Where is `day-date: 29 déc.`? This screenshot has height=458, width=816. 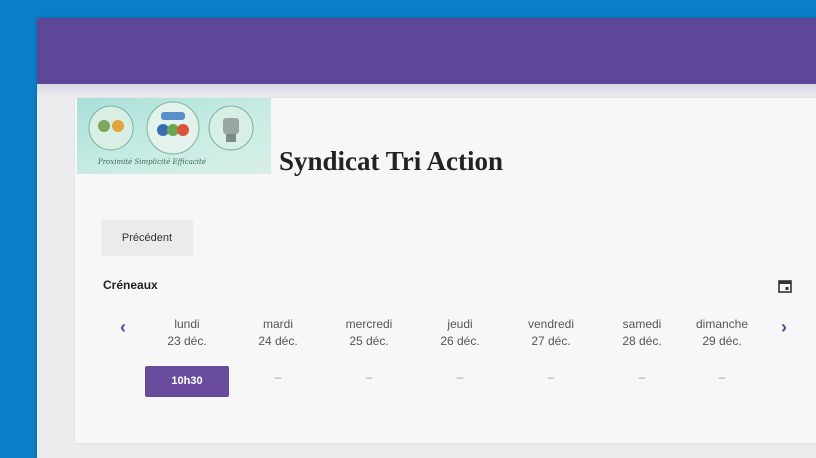
day-date: 29 déc. is located at coordinates (722, 341).